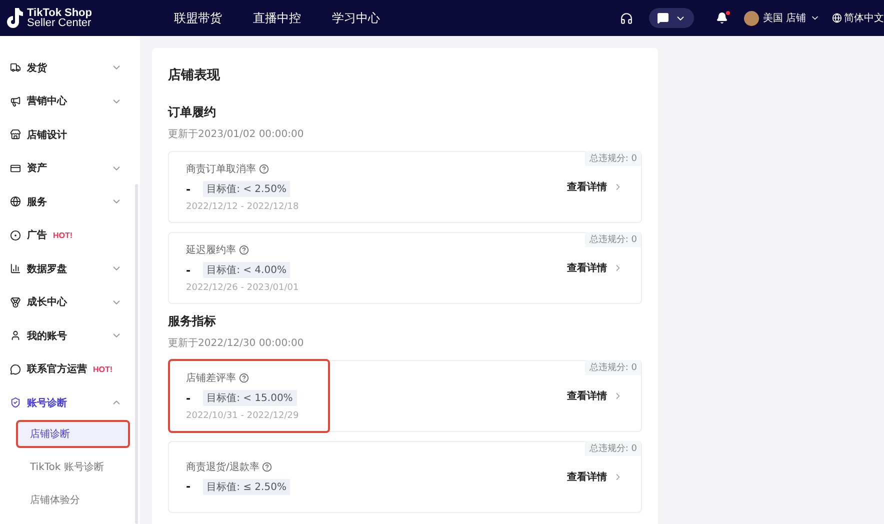  What do you see at coordinates (70, 403) in the screenshot?
I see `sidebar-item: 账号诊断` at bounding box center [70, 403].